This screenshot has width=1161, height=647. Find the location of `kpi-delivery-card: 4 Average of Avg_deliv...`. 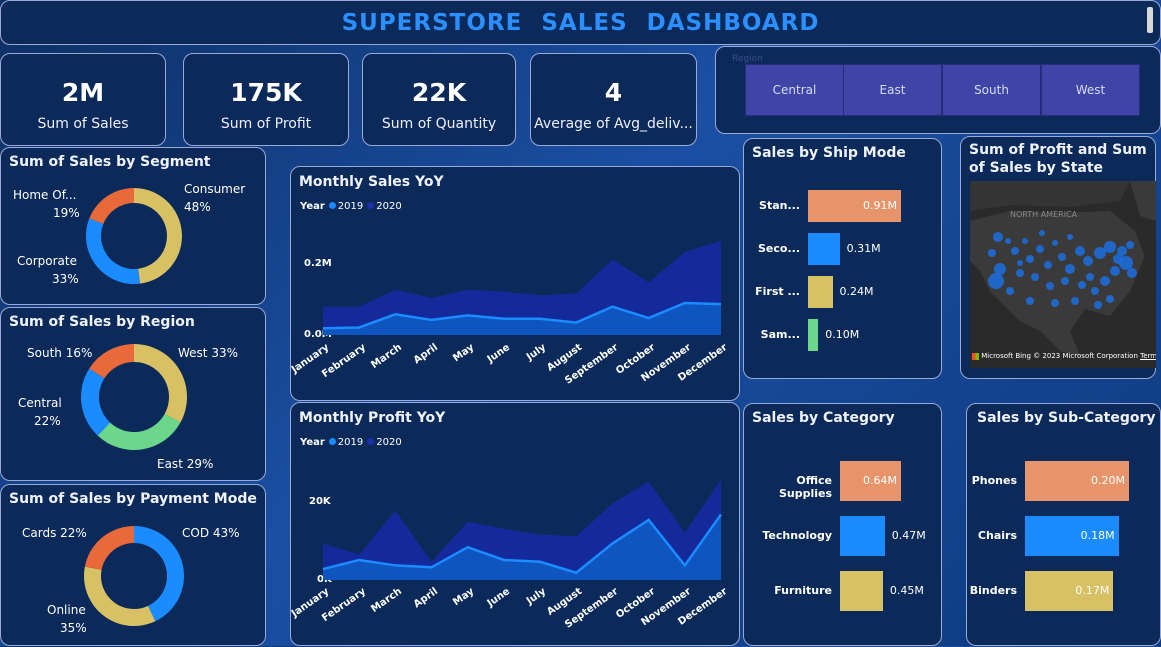

kpi-delivery-card: 4 Average of Avg_deliv... is located at coordinates (613, 99).